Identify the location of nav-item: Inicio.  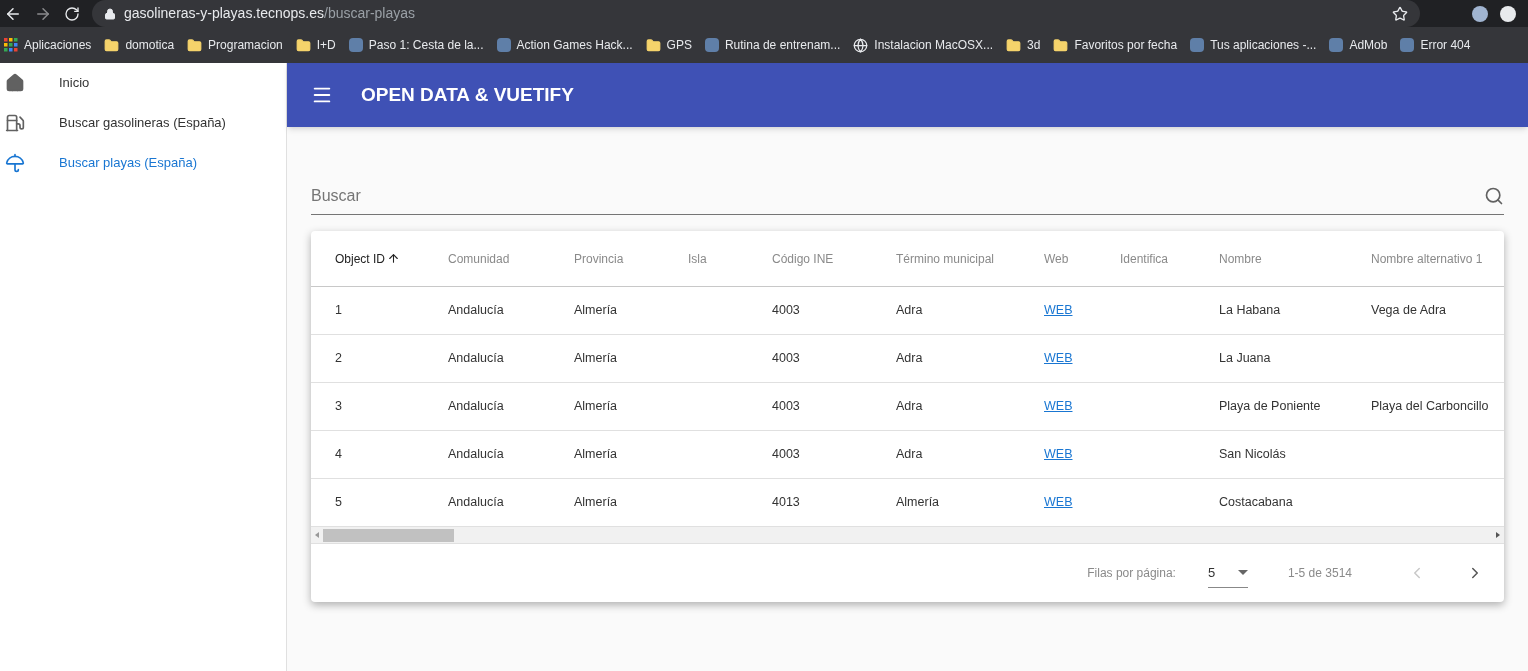
(143, 83).